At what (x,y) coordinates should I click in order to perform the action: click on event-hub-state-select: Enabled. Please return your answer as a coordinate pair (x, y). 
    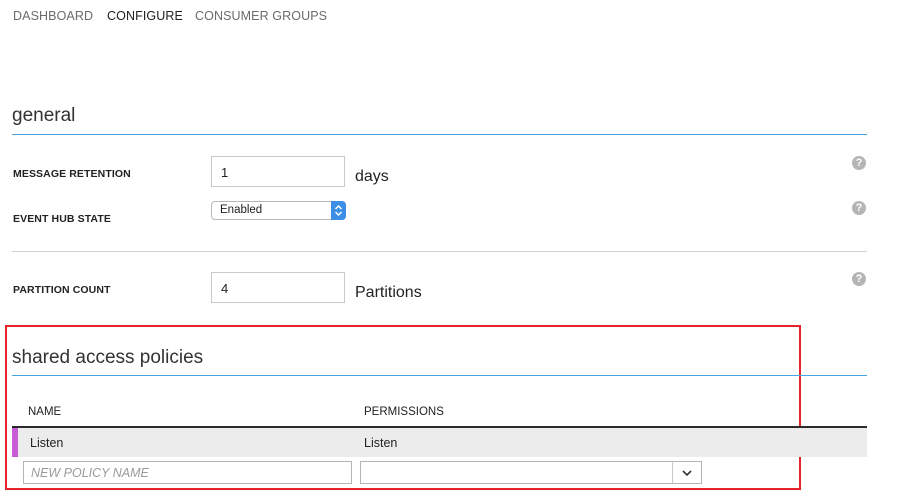
    Looking at the image, I should click on (278, 210).